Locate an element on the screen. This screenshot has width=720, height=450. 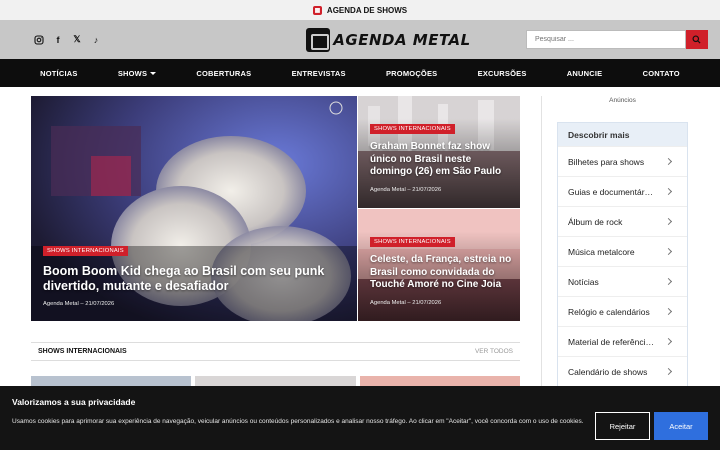
column-divider is located at coordinates (541, 246).